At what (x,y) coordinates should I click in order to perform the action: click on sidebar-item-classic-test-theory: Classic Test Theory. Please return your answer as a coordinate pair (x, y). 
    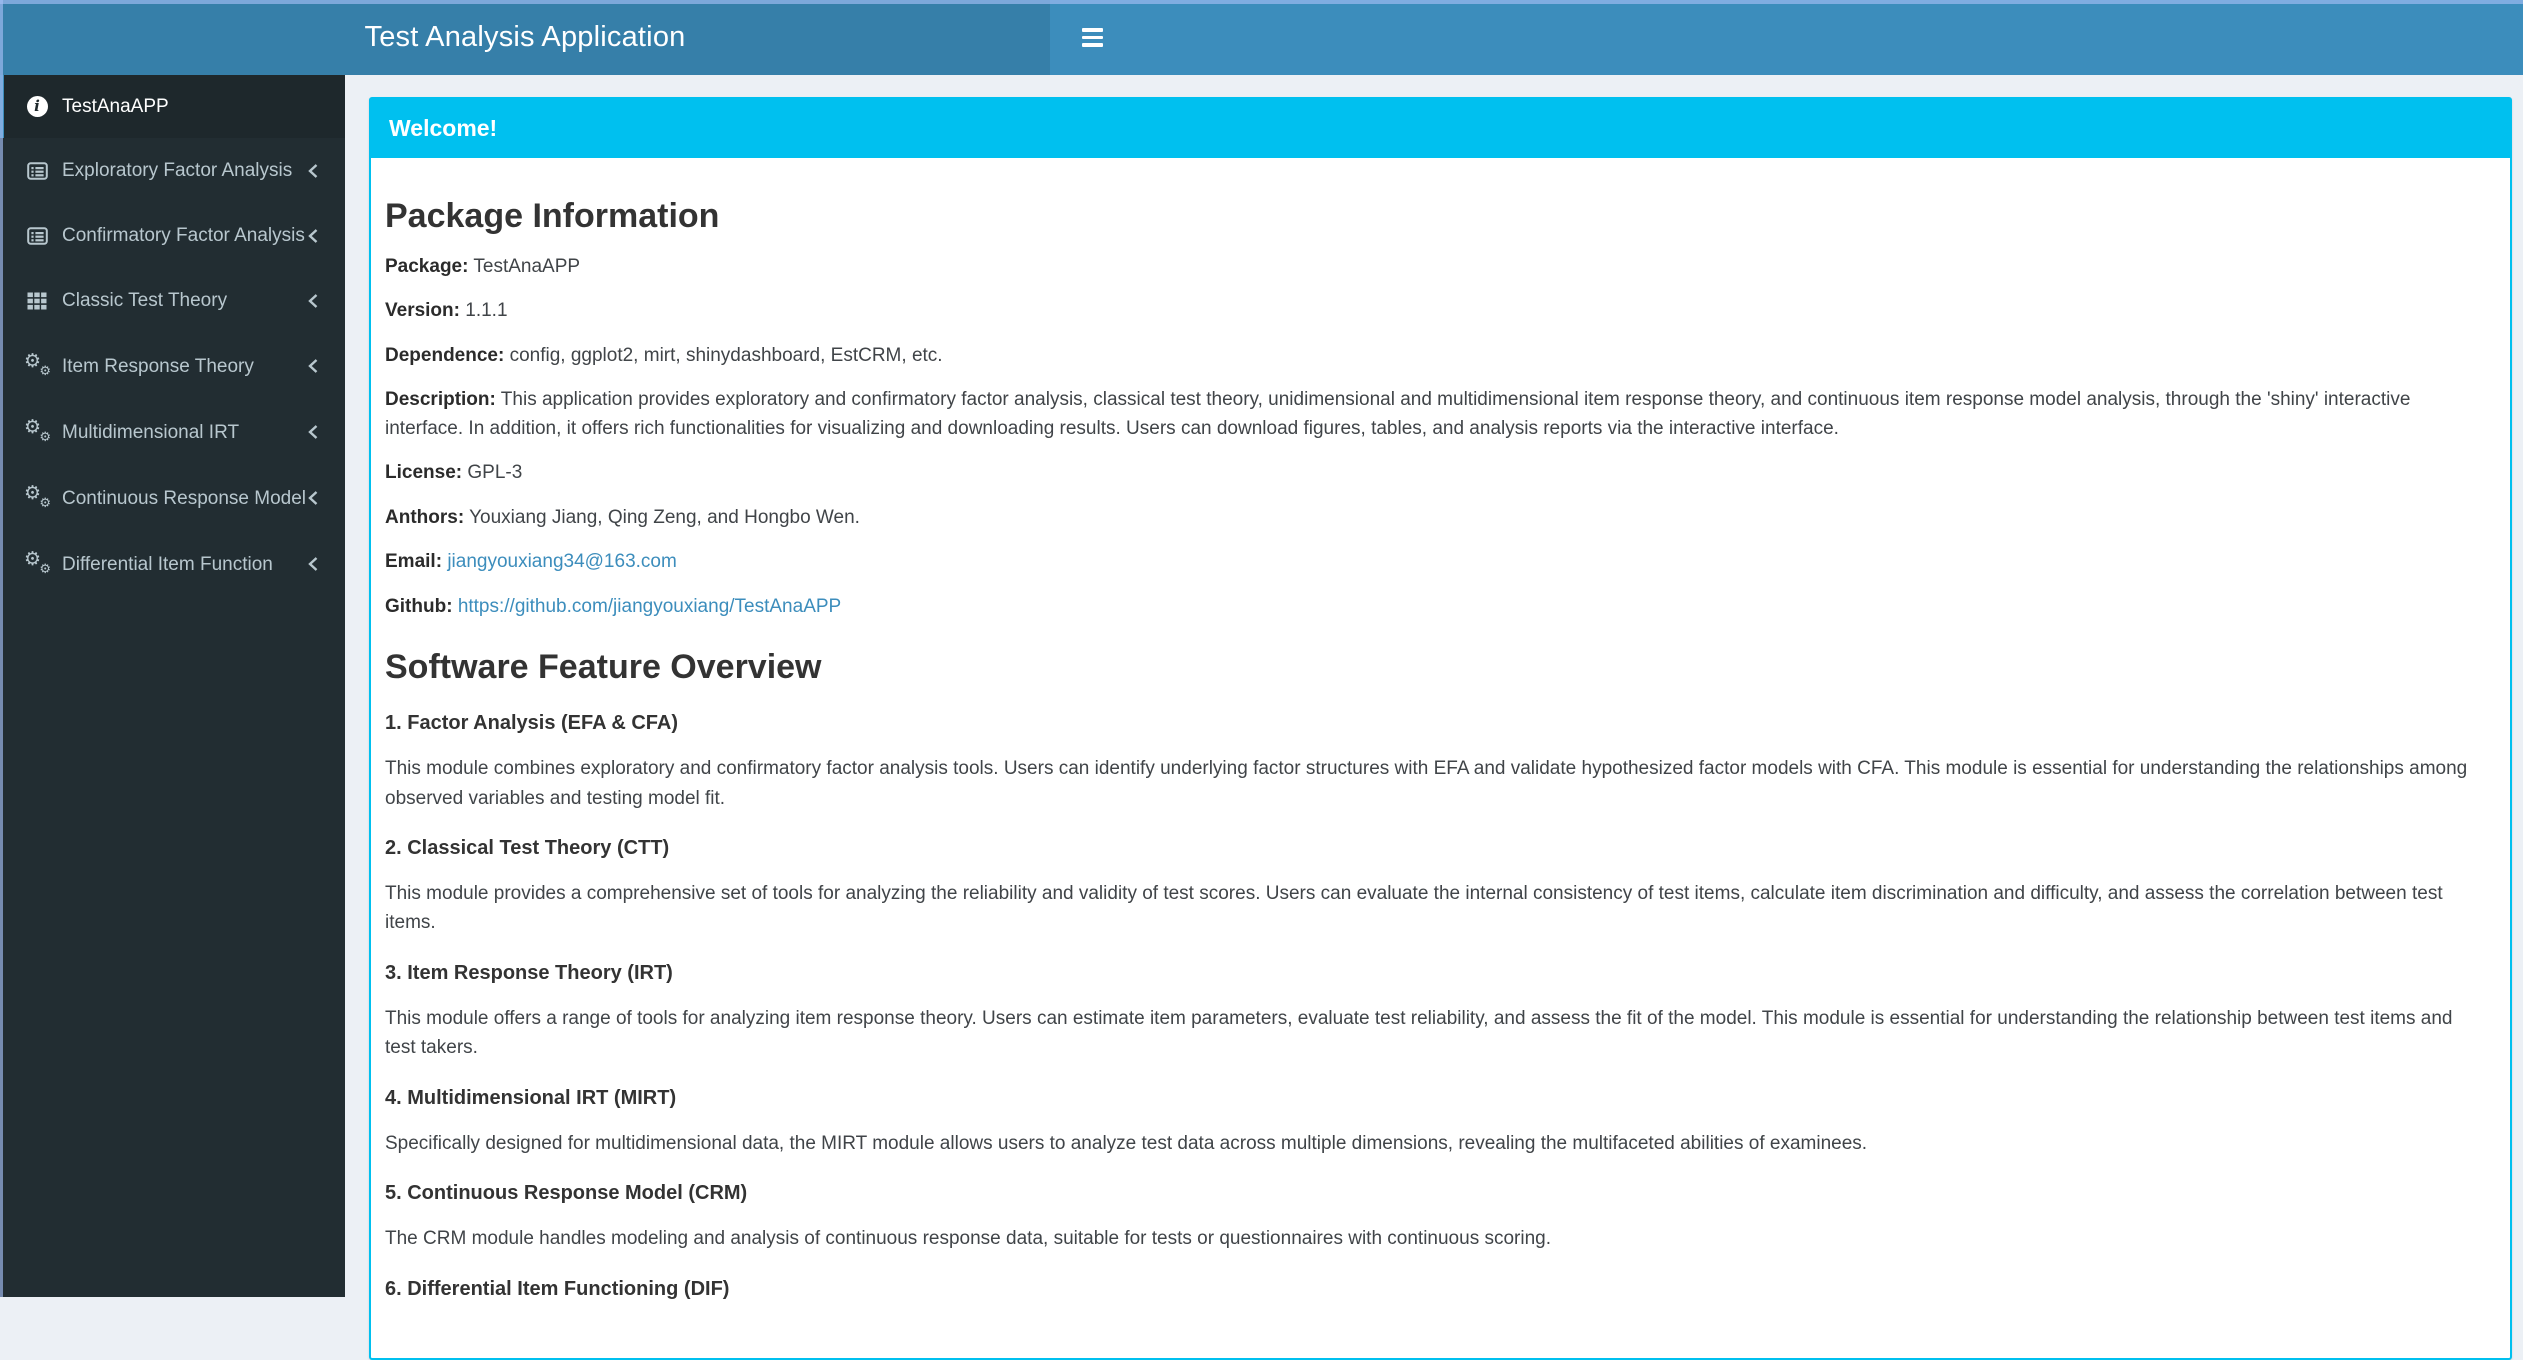
    Looking at the image, I should click on (172, 300).